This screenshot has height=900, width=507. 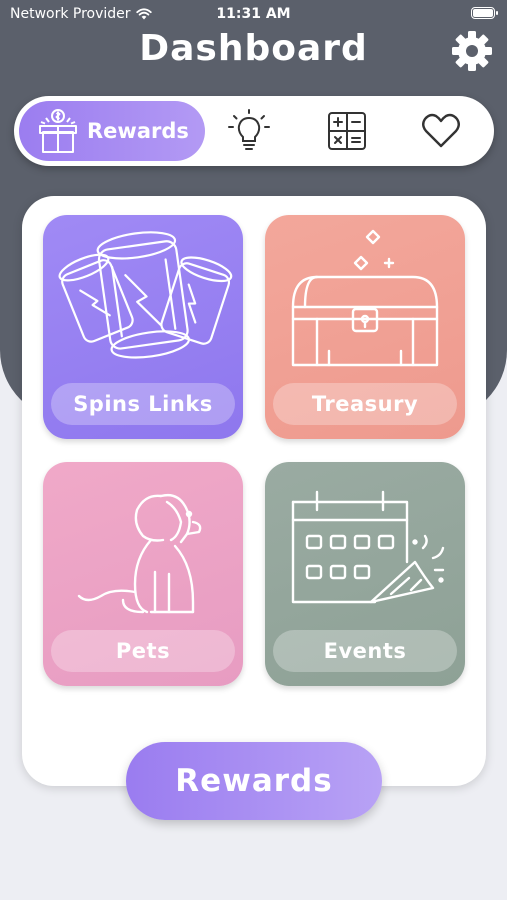 I want to click on tab-rewards: Rewards, so click(x=112, y=131).